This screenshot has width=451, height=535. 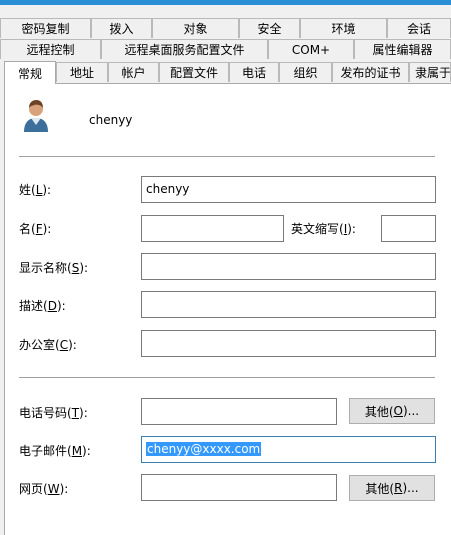 What do you see at coordinates (419, 28) in the screenshot?
I see `tab-sessions: 会话` at bounding box center [419, 28].